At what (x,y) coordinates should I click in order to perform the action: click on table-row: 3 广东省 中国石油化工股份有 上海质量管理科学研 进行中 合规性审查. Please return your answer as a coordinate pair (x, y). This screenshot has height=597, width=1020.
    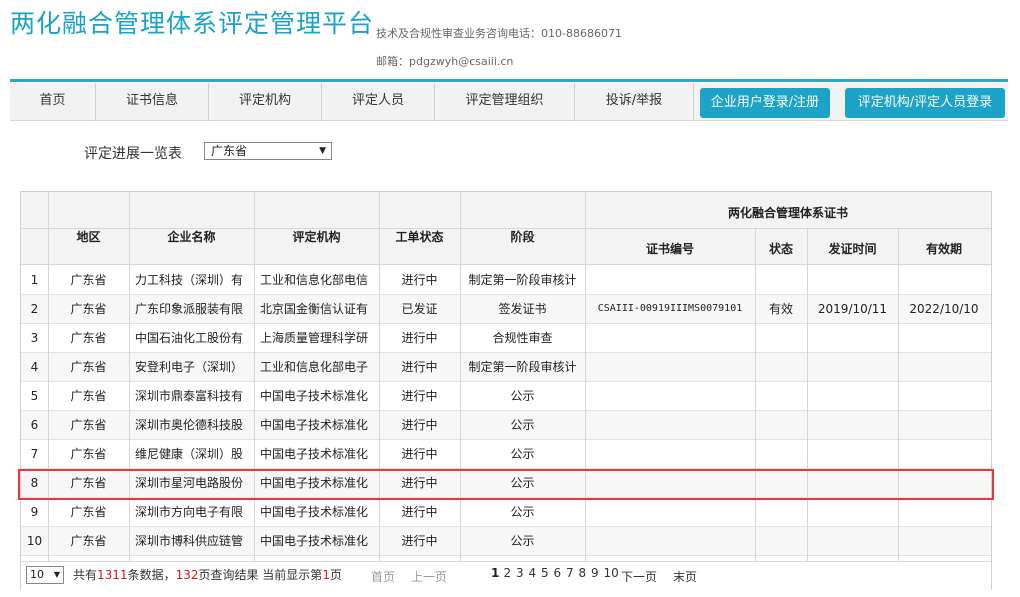
    Looking at the image, I should click on (506, 338).